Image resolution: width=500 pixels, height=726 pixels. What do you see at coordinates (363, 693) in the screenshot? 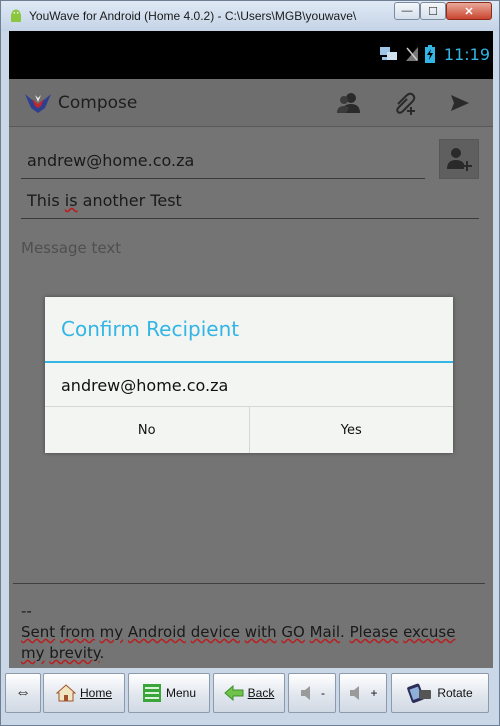
I see `volume-up-button: +` at bounding box center [363, 693].